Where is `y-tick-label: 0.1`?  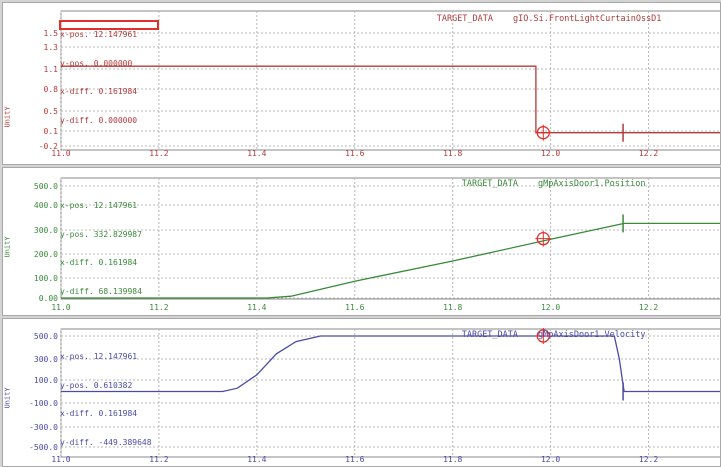 y-tick-label: 0.1 is located at coordinates (51, 131).